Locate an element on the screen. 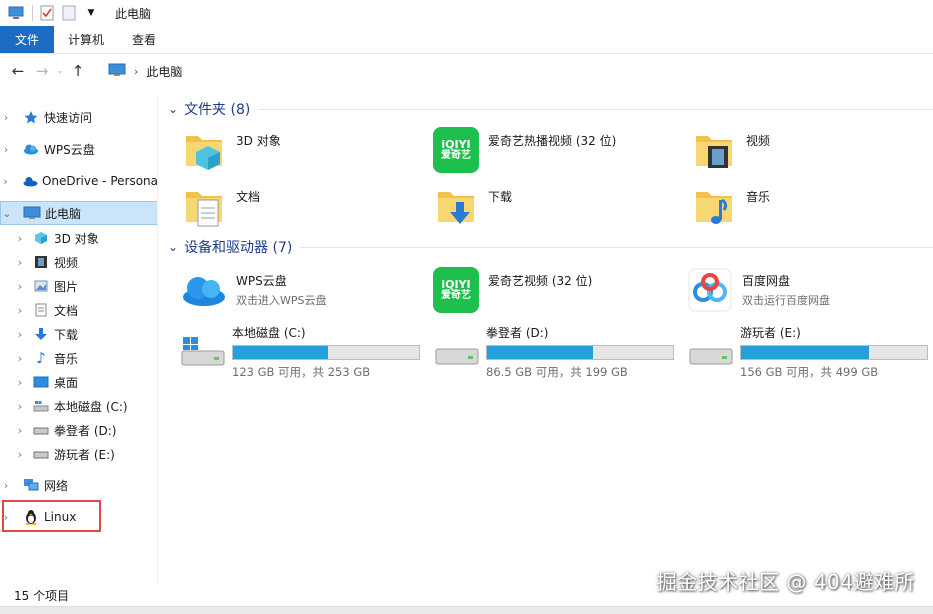 This screenshot has height=614, width=933. drive-usage-bar is located at coordinates (326, 352).